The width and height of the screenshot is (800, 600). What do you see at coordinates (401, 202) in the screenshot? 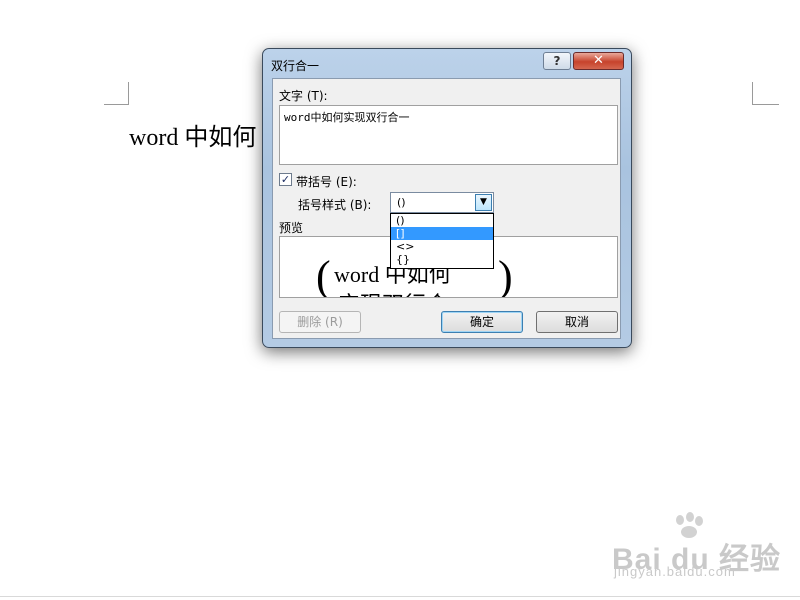
I see `bracket-style-value: ()` at bounding box center [401, 202].